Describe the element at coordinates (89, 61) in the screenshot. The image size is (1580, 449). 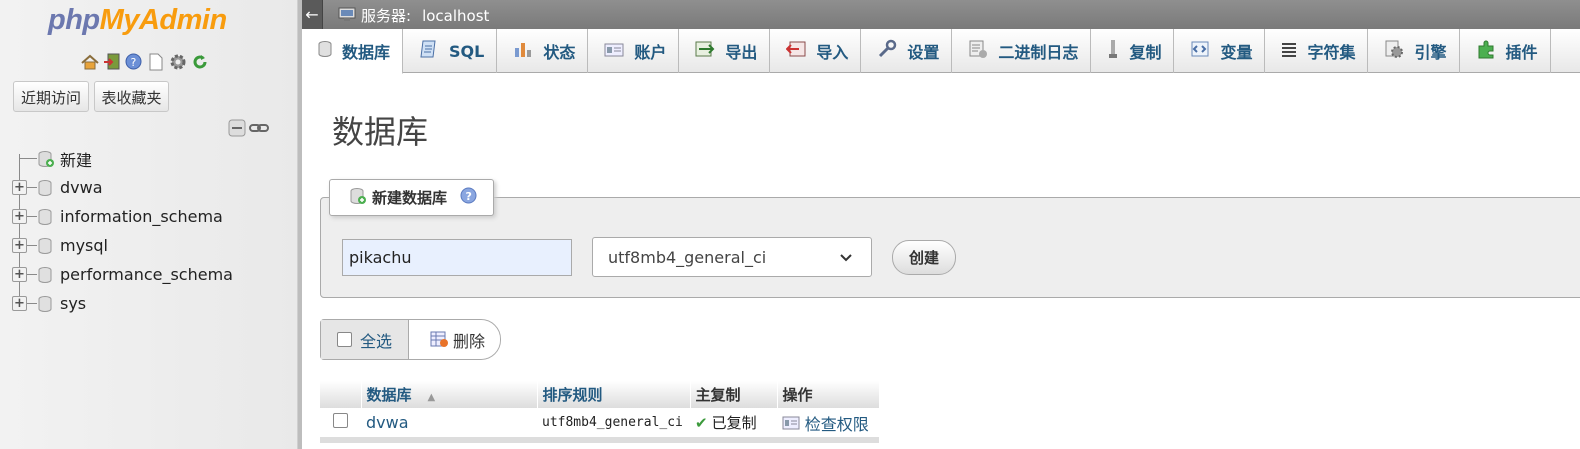
I see `home-icon` at that location.